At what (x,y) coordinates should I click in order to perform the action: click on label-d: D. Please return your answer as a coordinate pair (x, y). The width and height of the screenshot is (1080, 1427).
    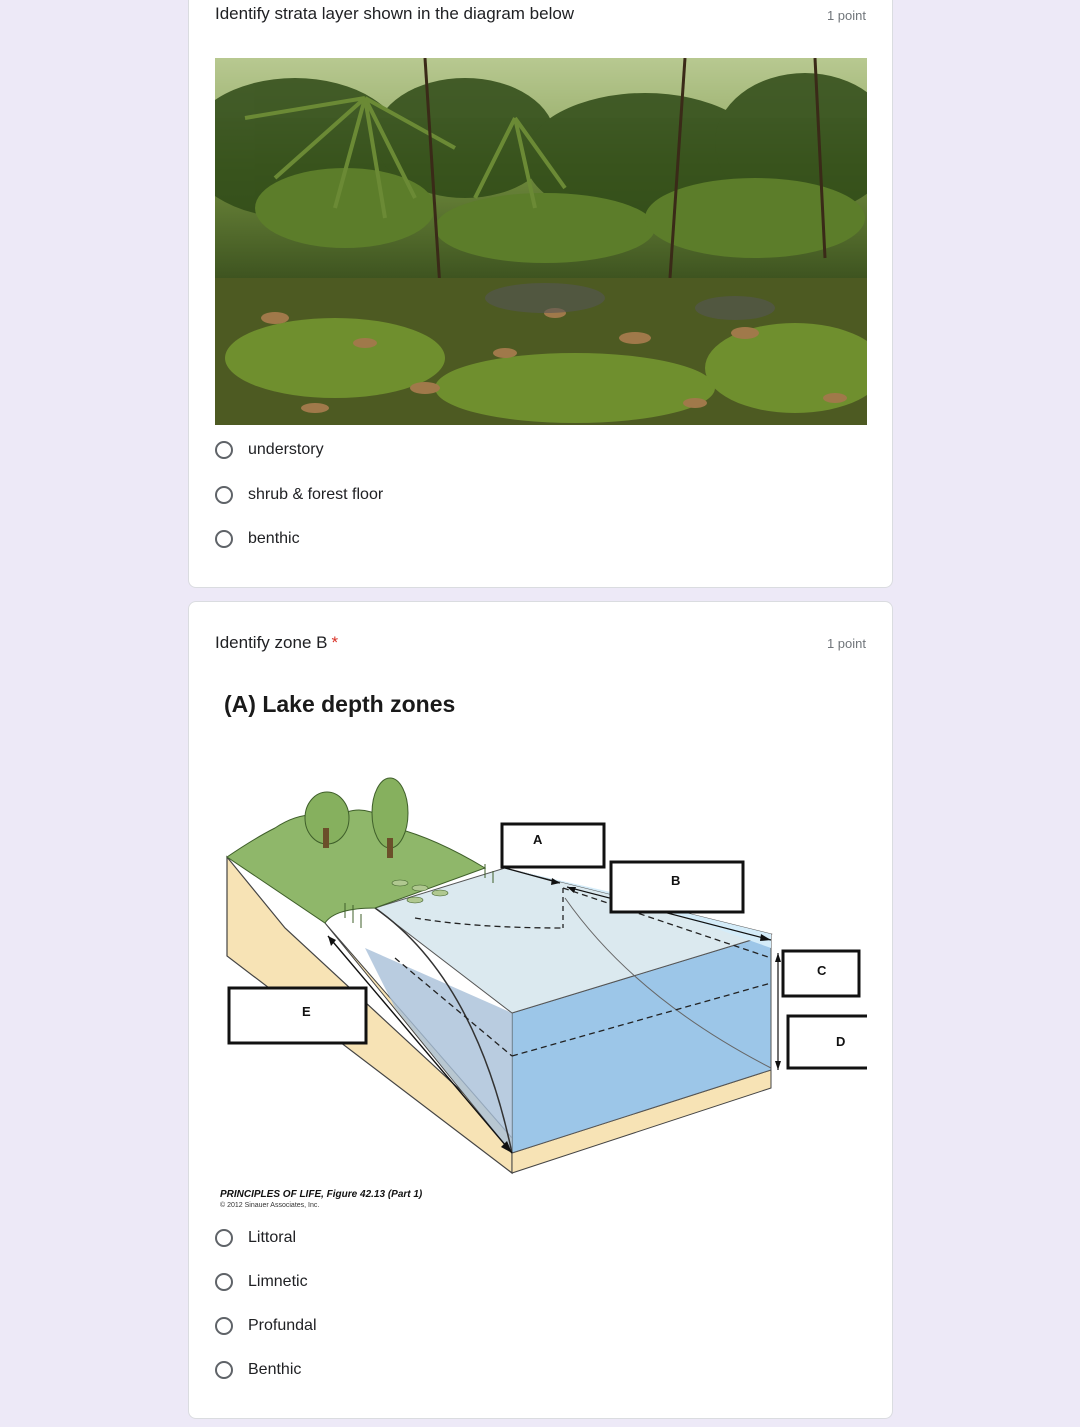
    Looking at the image, I should click on (840, 1041).